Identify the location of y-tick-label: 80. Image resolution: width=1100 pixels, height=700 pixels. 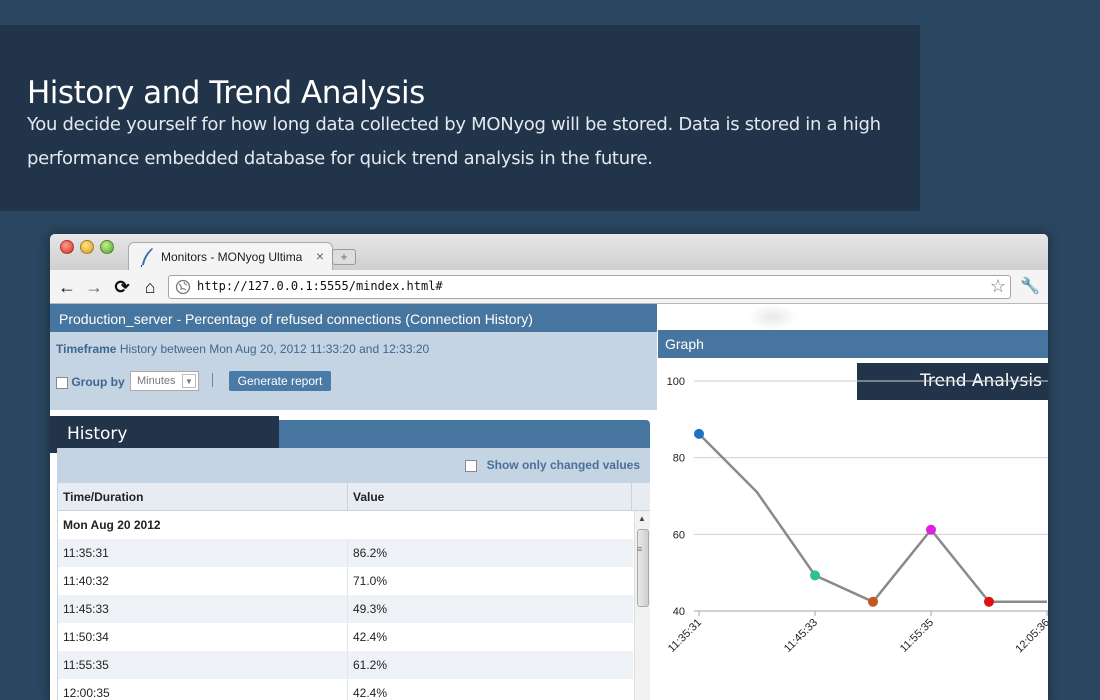
(679, 459).